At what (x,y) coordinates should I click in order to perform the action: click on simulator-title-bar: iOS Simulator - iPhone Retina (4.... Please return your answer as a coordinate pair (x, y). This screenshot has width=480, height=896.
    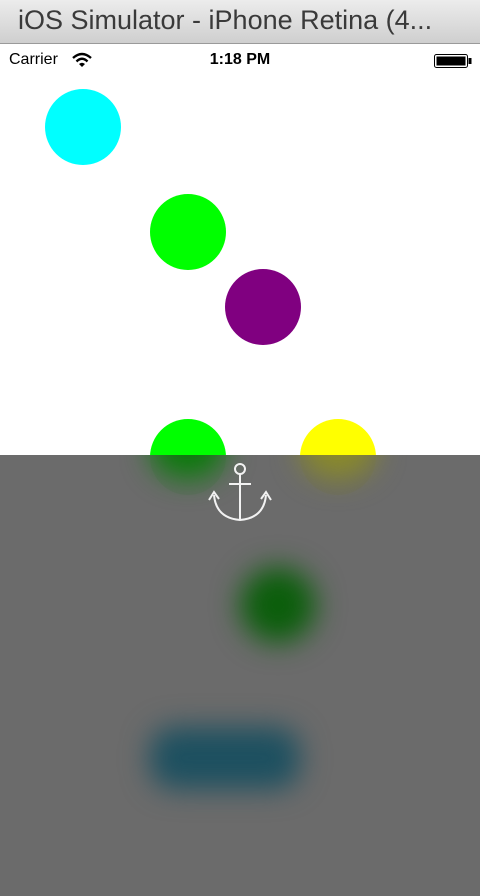
    Looking at the image, I should click on (240, 22).